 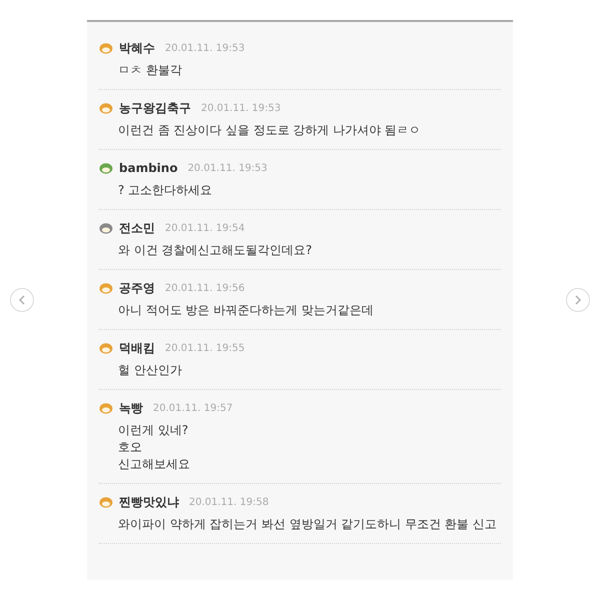 I want to click on comment-text: 이런게 있네?, so click(x=154, y=430).